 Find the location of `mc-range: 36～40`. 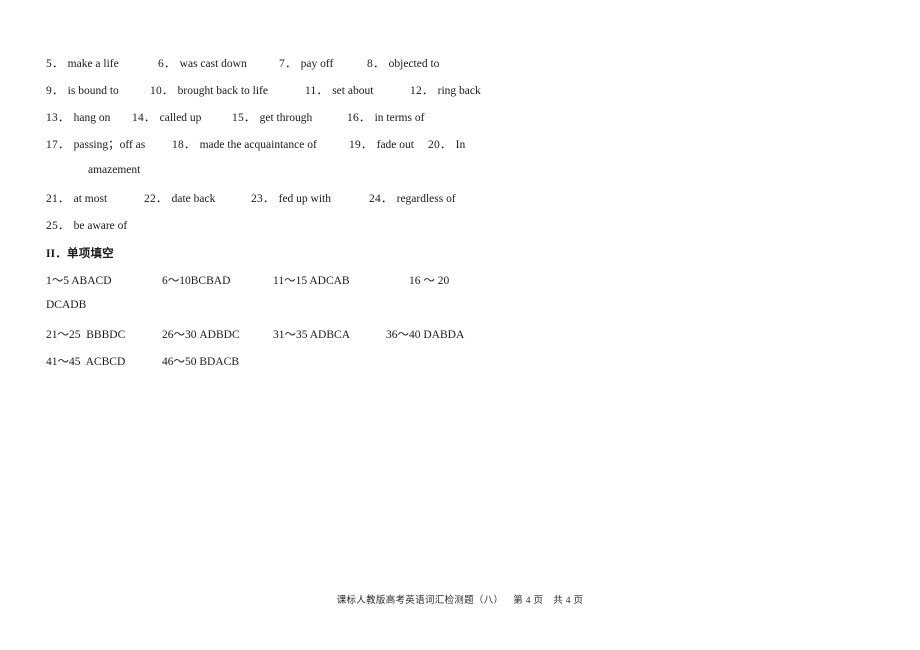

mc-range: 36～40 is located at coordinates (403, 335).